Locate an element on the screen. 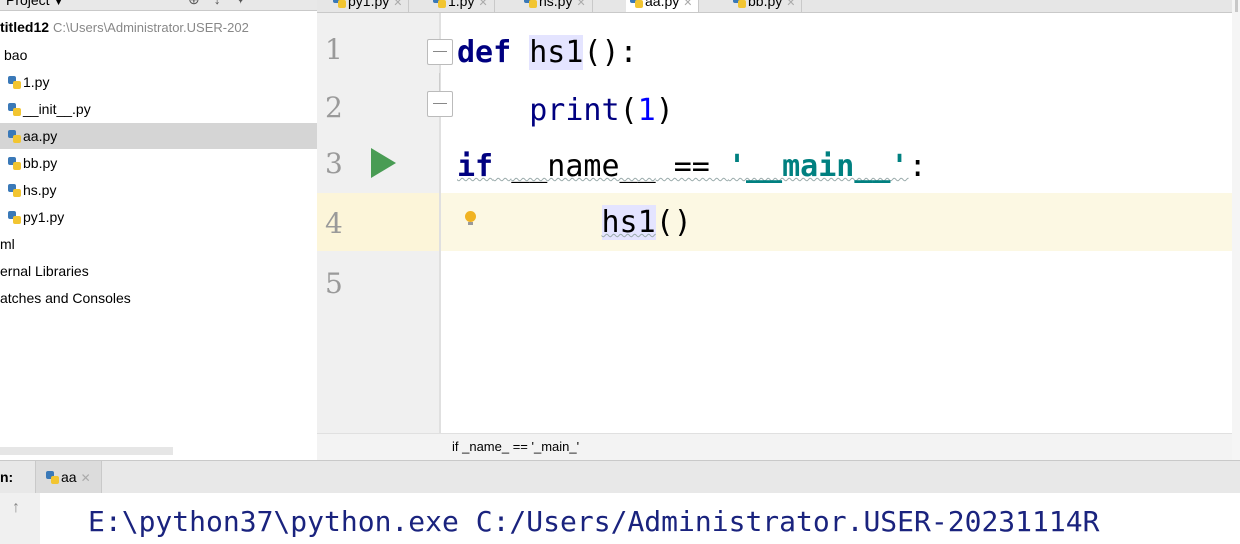 The width and height of the screenshot is (1240, 544). line-number: 4 is located at coordinates (334, 223).